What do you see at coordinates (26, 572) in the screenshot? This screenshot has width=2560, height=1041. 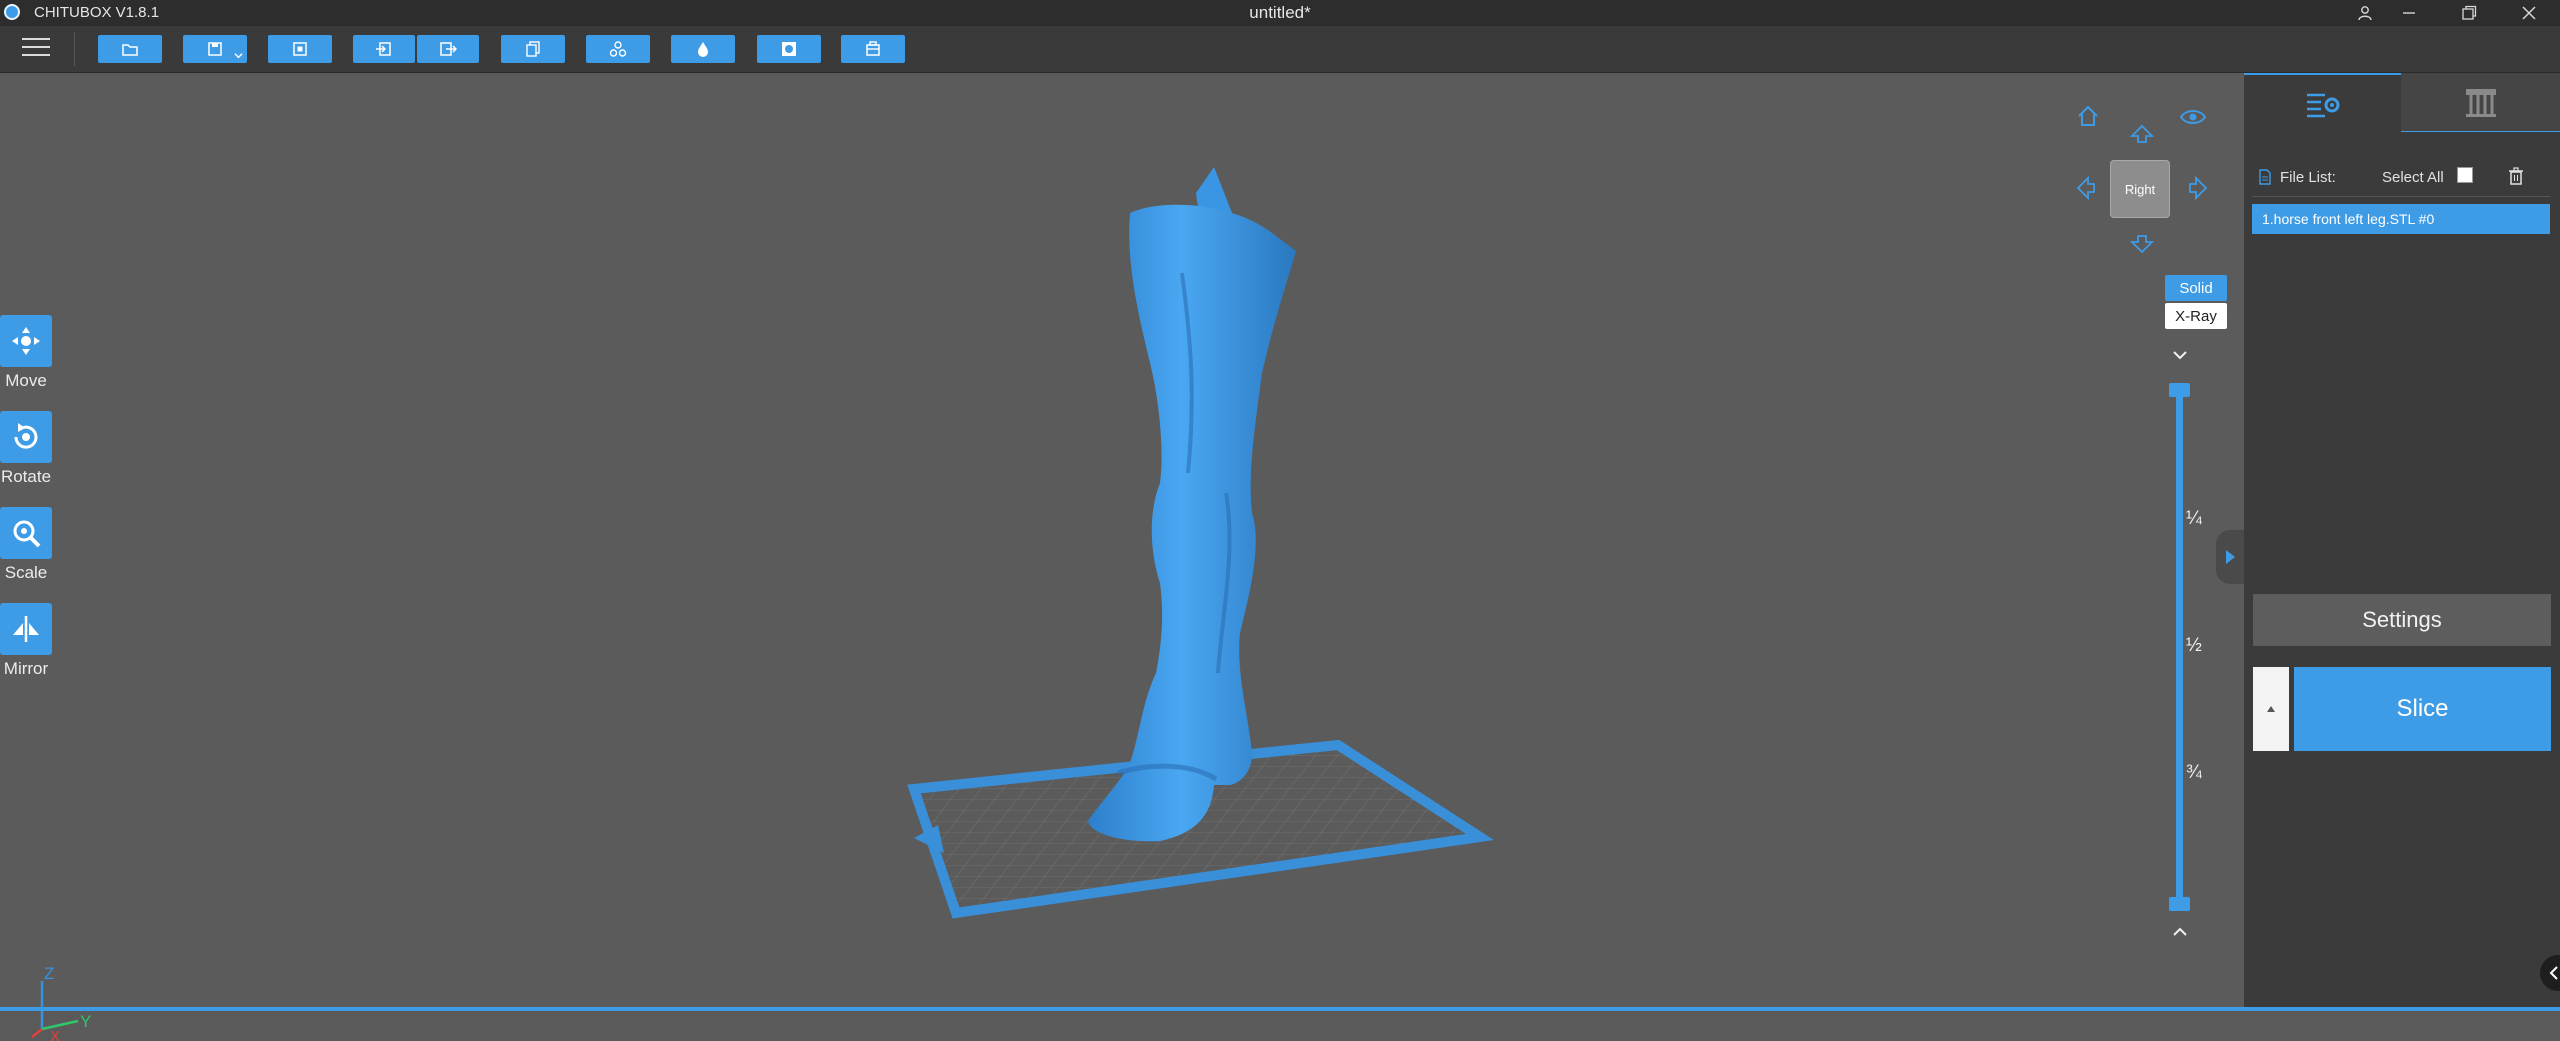 I see `scale-label: Scale` at bounding box center [26, 572].